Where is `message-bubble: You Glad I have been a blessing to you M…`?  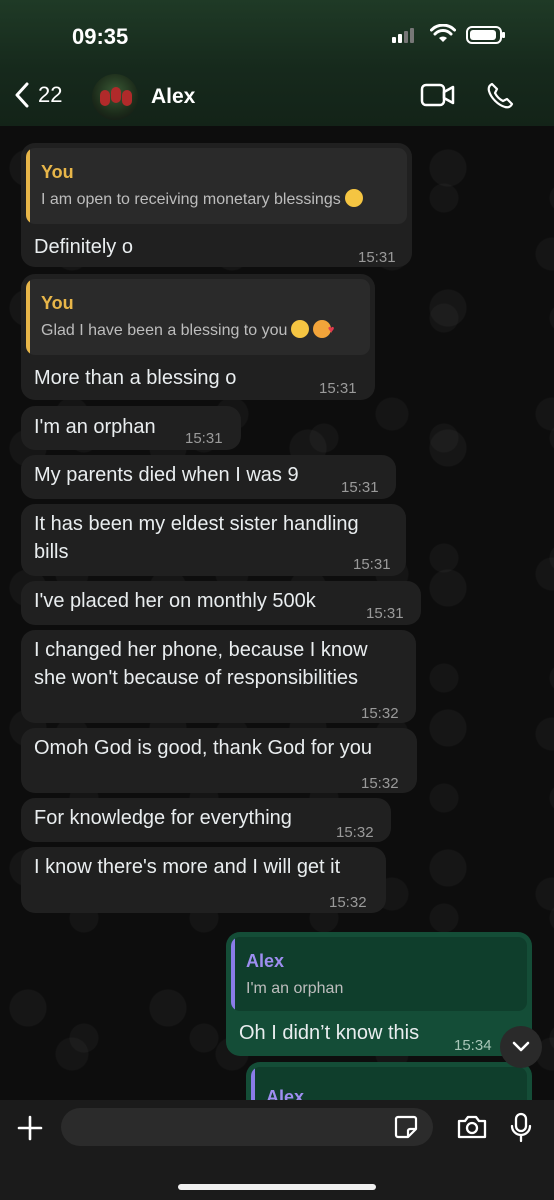 message-bubble: You Glad I have been a blessing to you M… is located at coordinates (198, 337).